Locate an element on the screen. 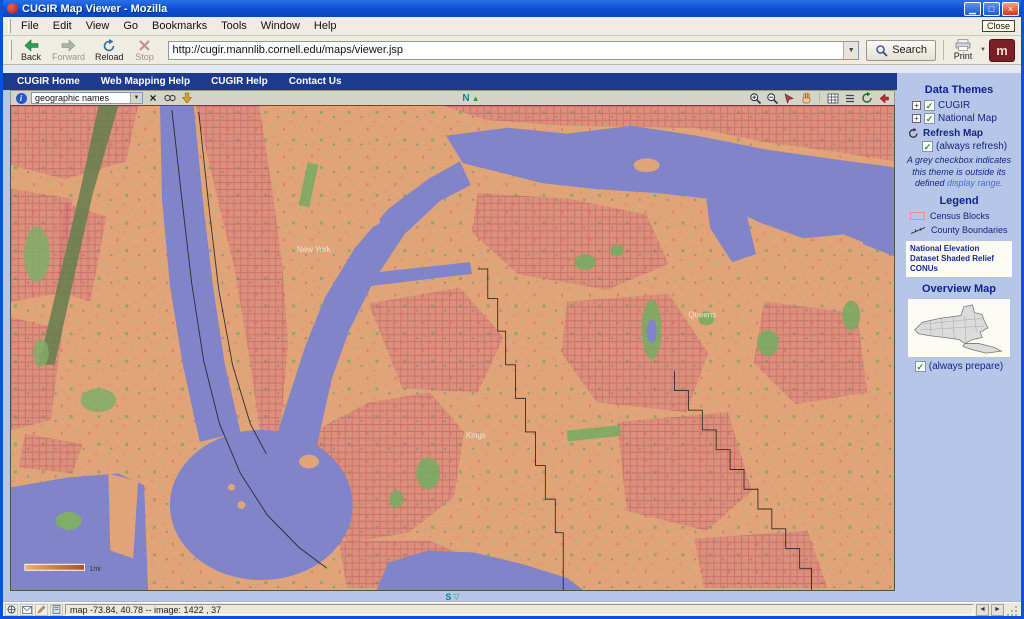 The image size is (1024, 619). always-refresh-checkbox is located at coordinates (927, 146).